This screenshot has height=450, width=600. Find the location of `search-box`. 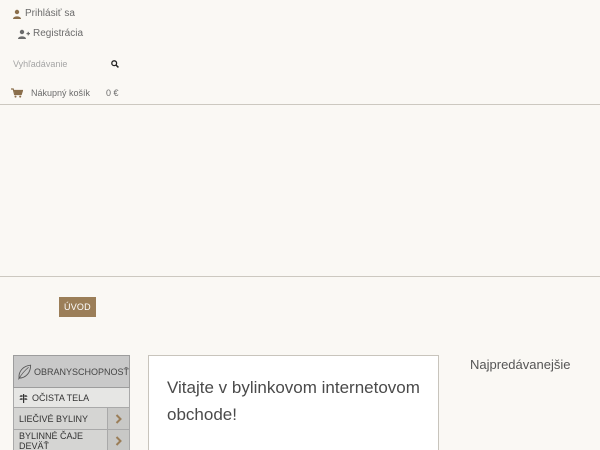

search-box is located at coordinates (66, 64).